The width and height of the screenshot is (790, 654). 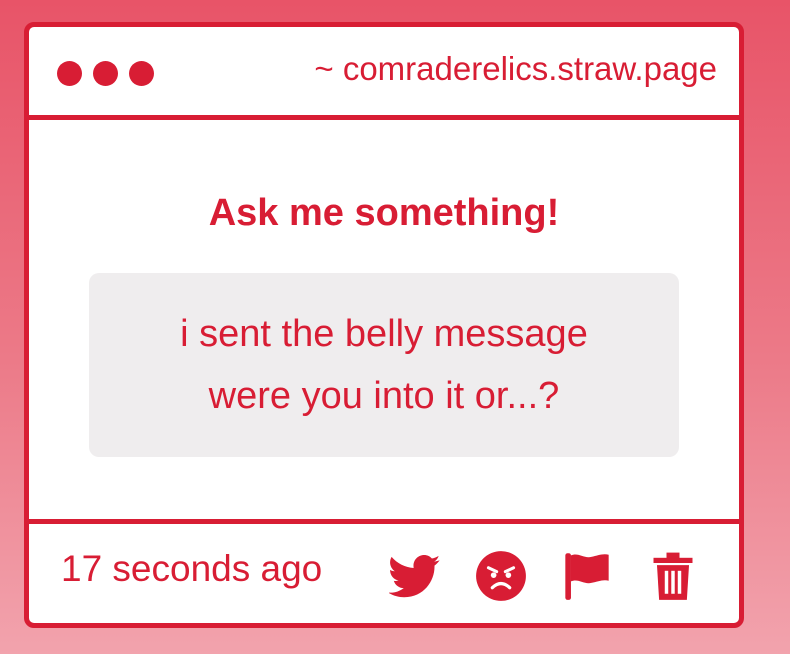 I want to click on angry-face-icon, so click(x=501, y=576).